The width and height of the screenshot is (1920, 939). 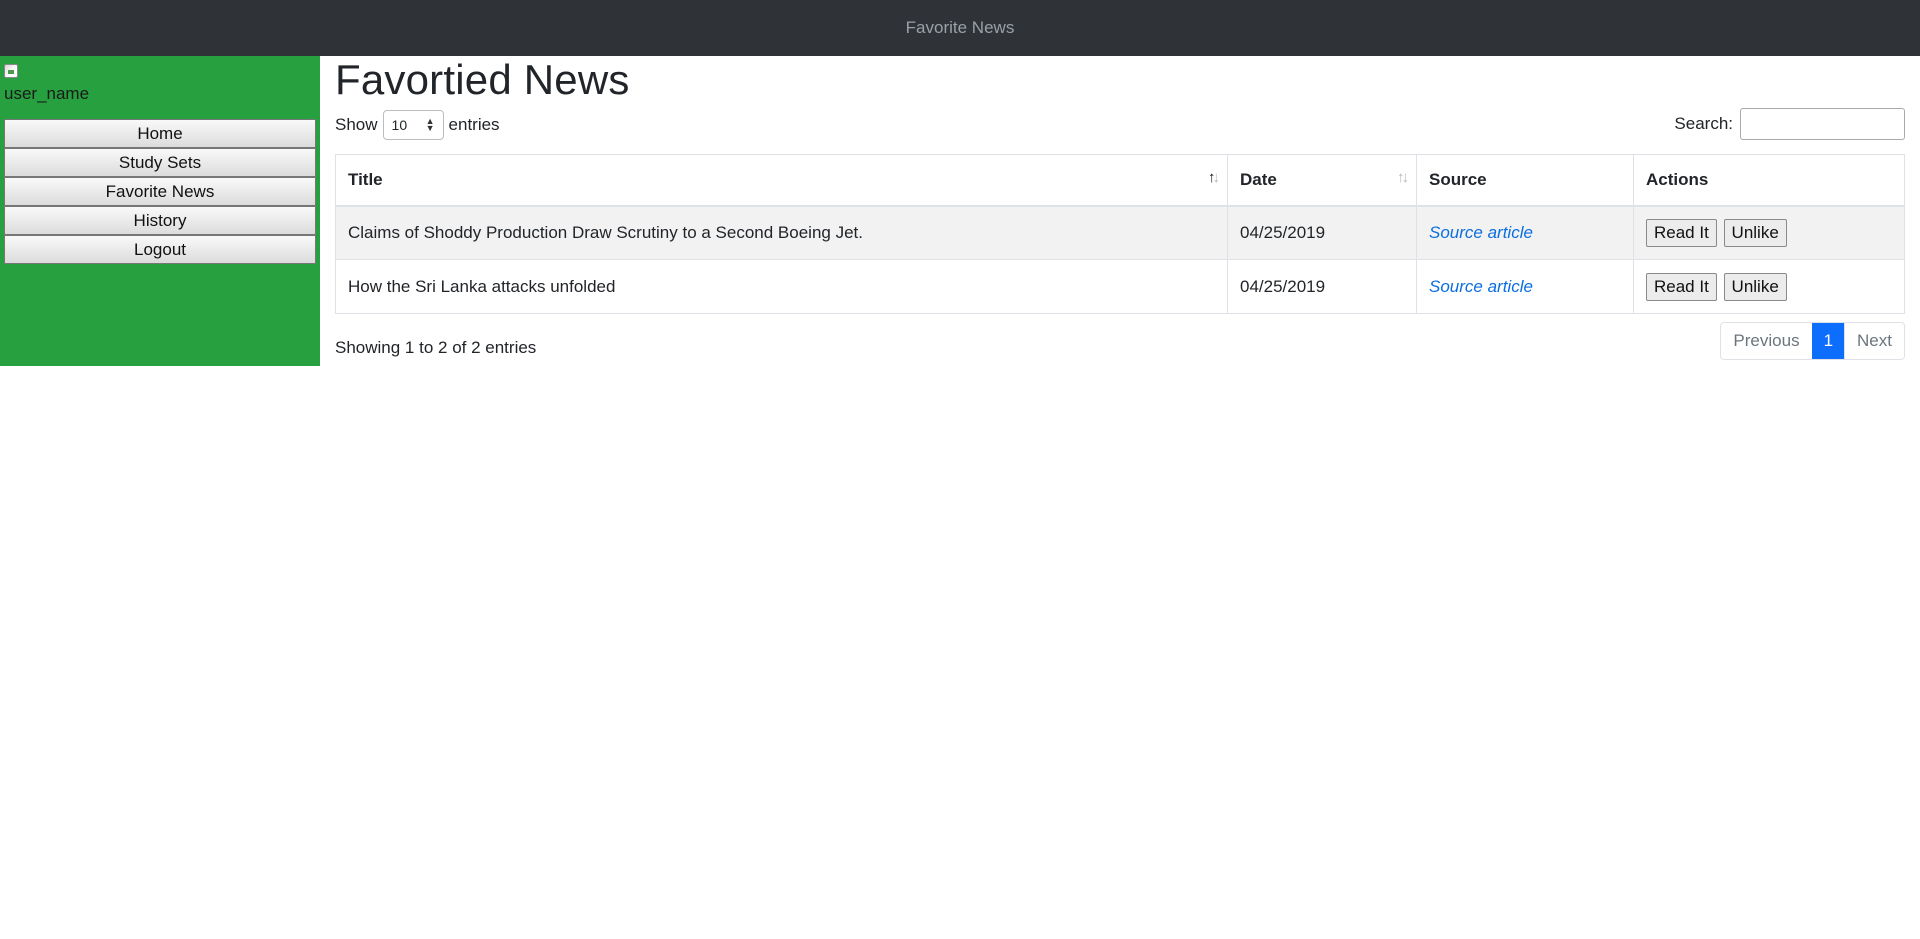 What do you see at coordinates (1828, 341) in the screenshot?
I see `page-1-button: 1` at bounding box center [1828, 341].